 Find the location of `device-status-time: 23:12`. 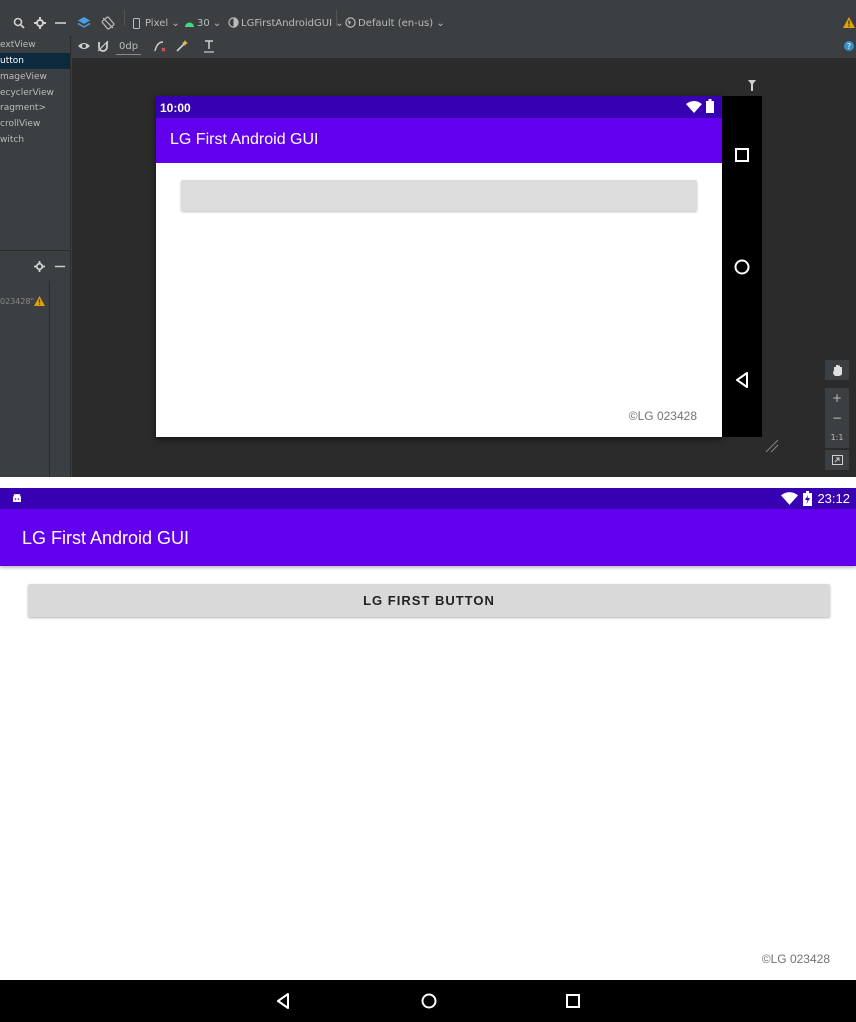

device-status-time: 23:12 is located at coordinates (833, 498).